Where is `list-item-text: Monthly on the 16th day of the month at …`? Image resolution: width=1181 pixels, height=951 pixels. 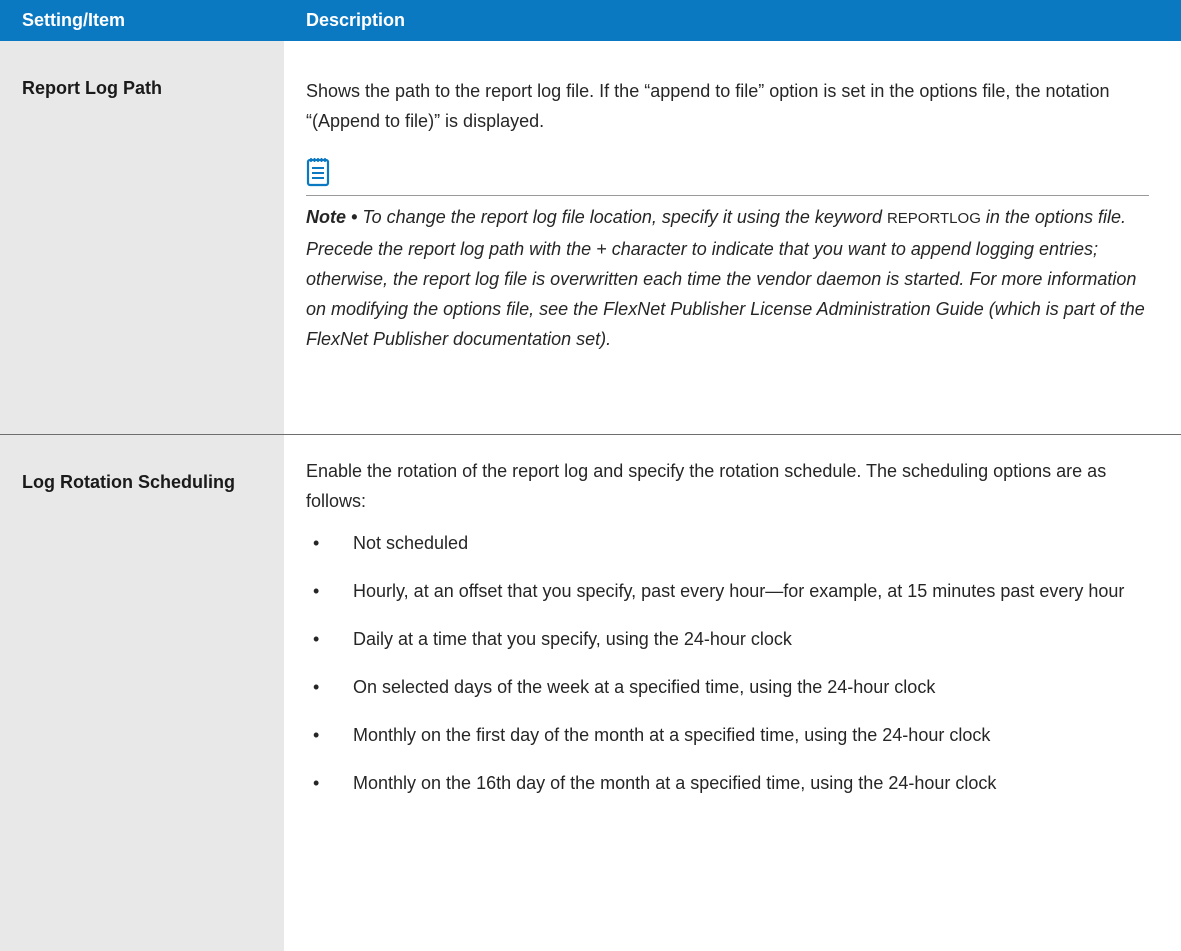
list-item-text: Monthly on the 16th day of the month at … is located at coordinates (675, 783).